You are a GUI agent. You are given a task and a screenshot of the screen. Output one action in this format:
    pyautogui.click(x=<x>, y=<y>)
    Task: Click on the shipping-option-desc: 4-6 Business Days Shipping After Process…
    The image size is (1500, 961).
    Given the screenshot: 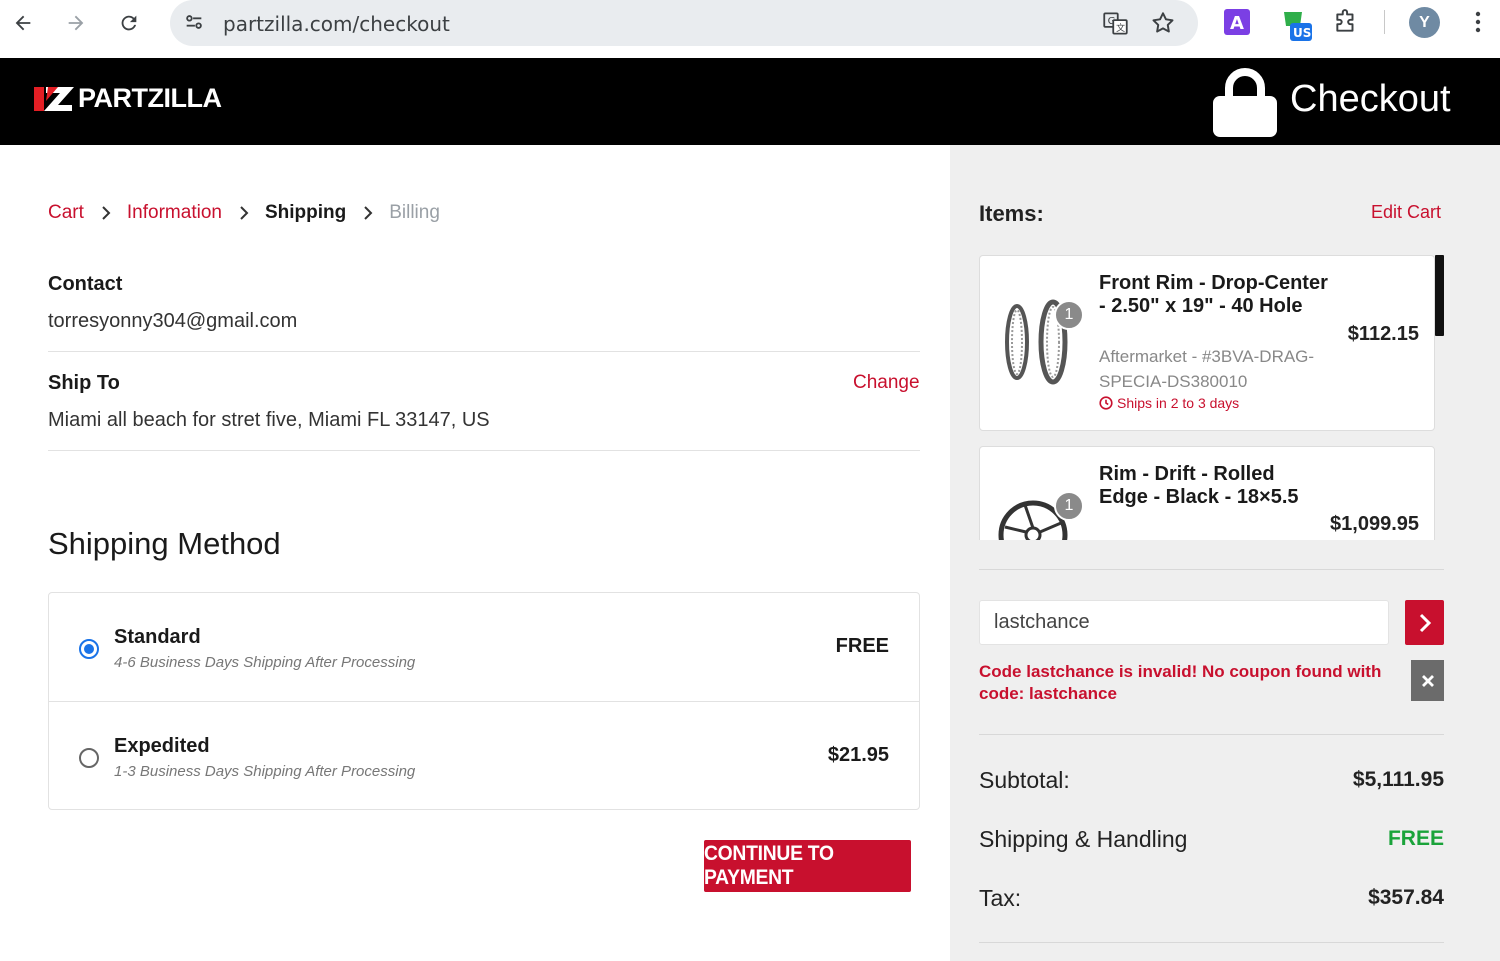 What is the action you would take?
    pyautogui.click(x=265, y=662)
    